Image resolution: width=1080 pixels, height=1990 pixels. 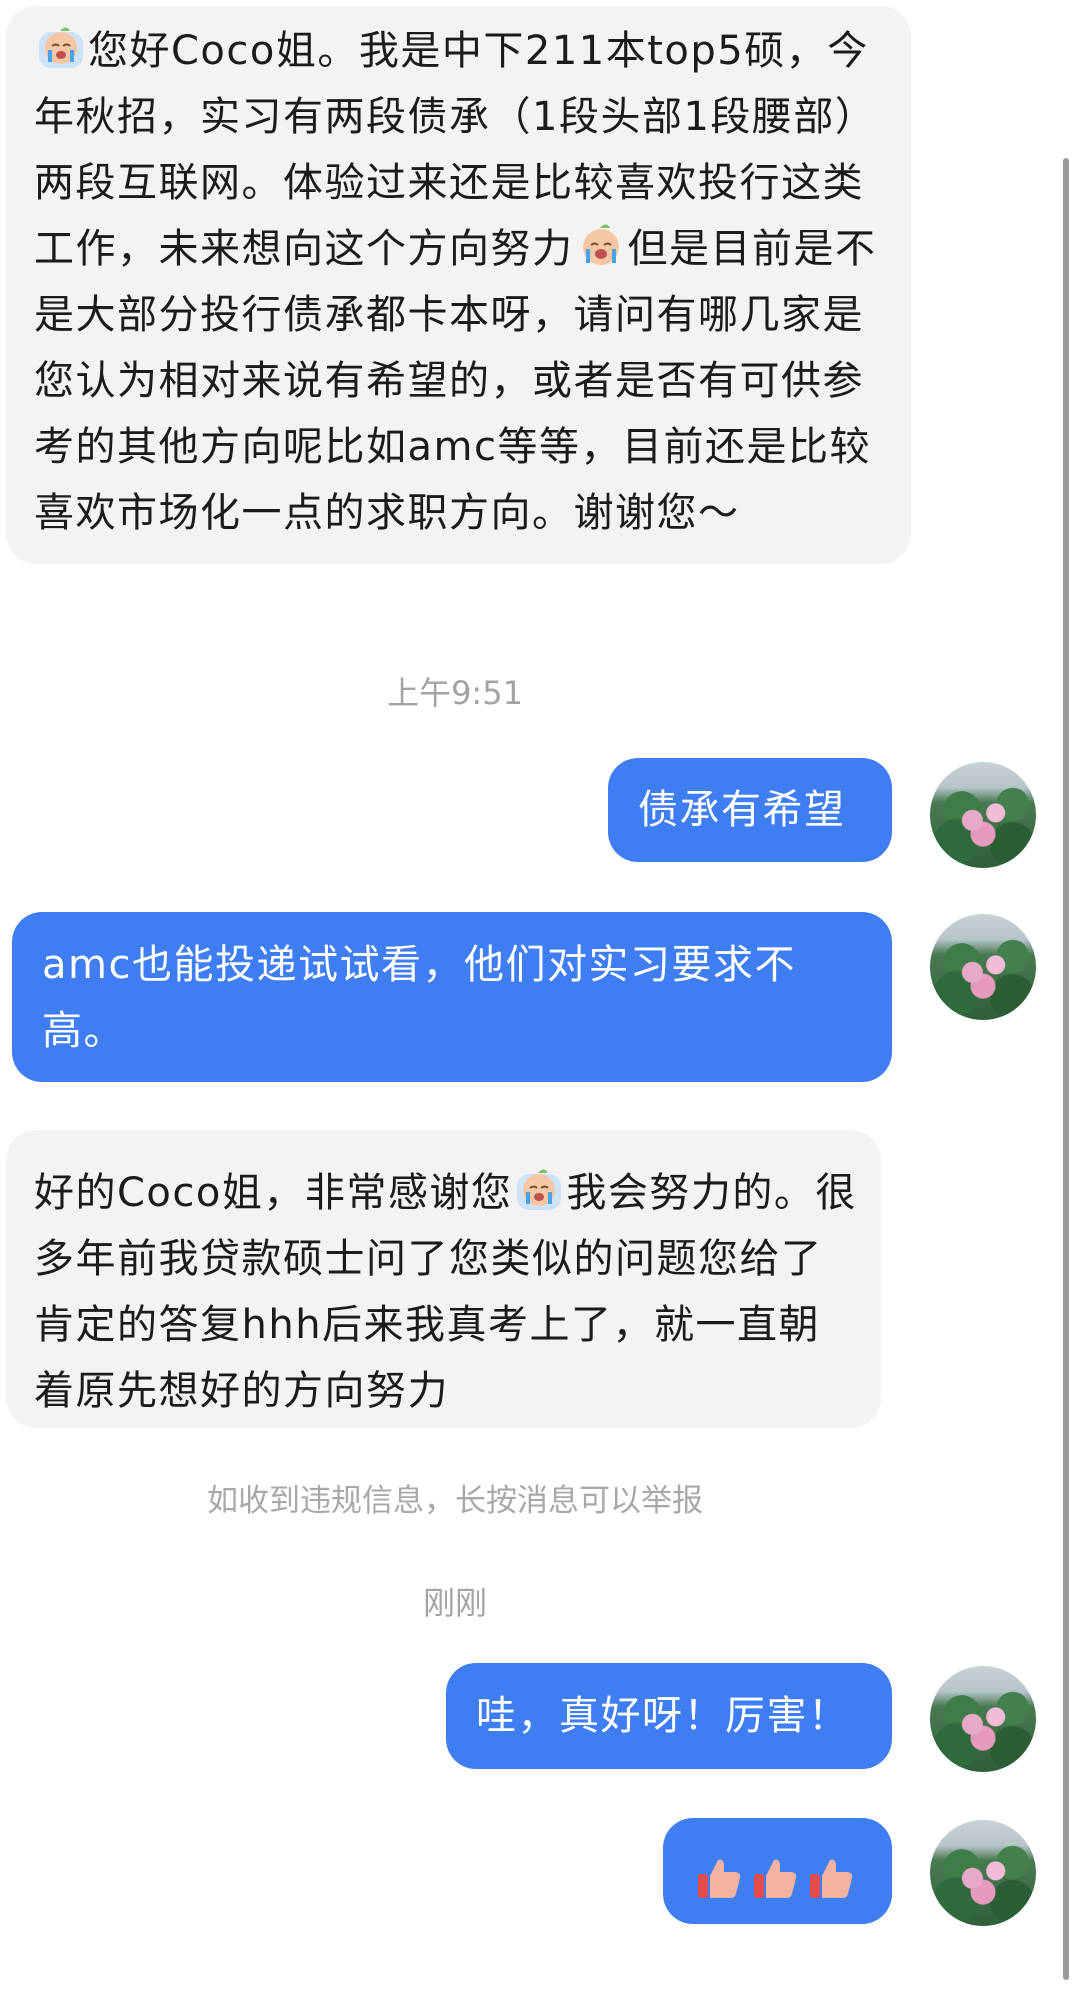 I want to click on scrollbar, so click(x=1066, y=1069).